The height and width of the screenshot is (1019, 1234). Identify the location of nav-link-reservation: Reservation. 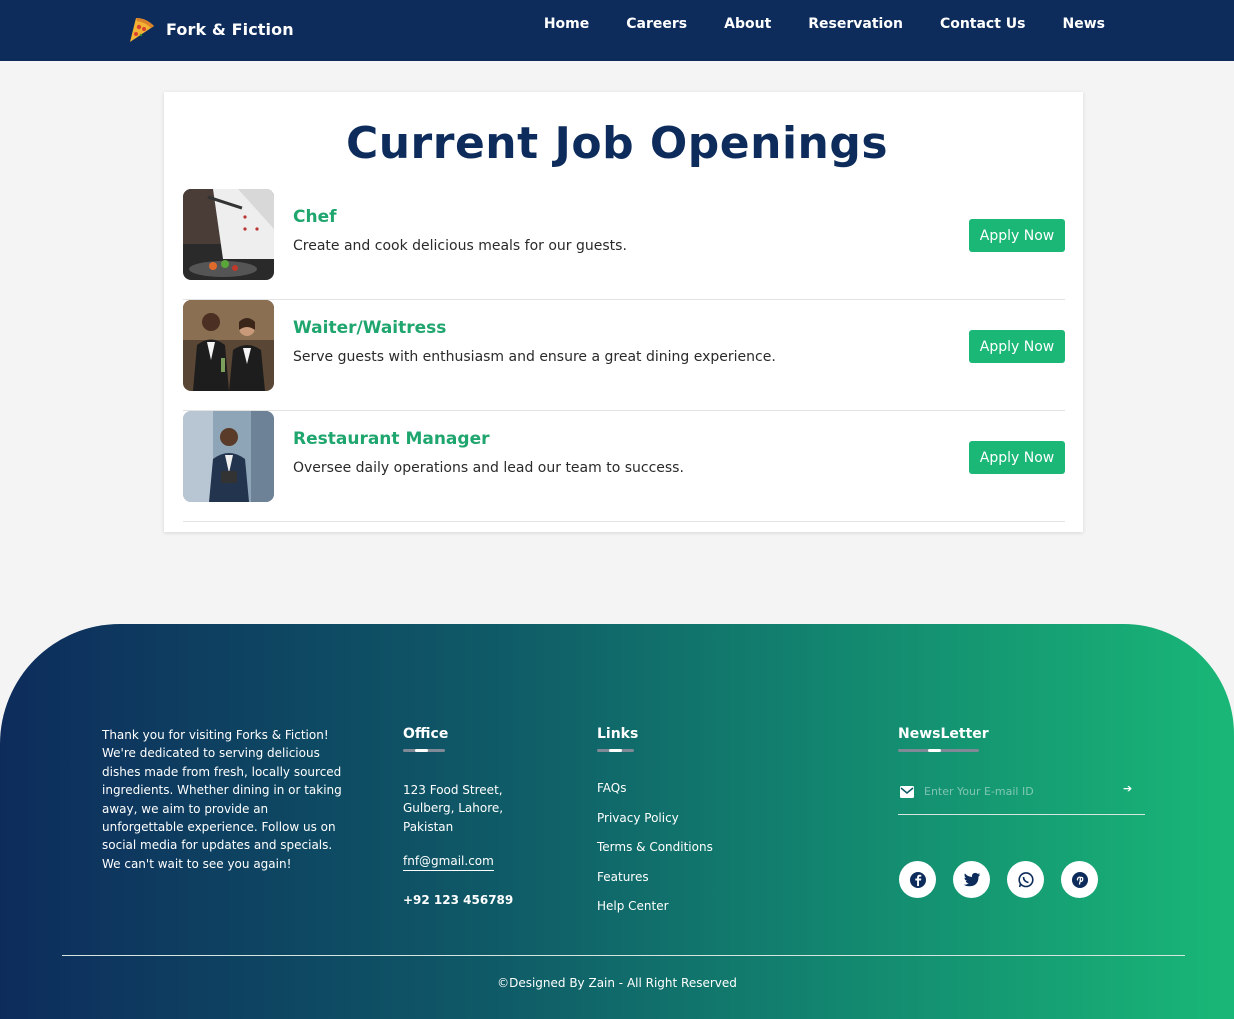
(855, 24).